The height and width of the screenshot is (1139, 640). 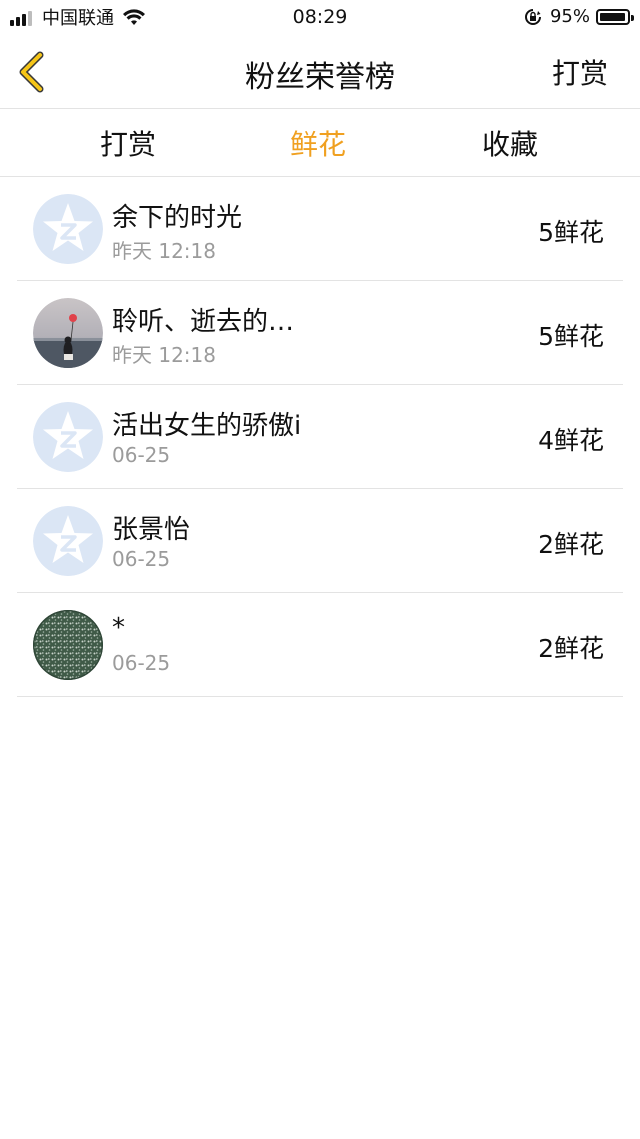 I want to click on tab-favorites: 收藏, so click(x=510, y=143).